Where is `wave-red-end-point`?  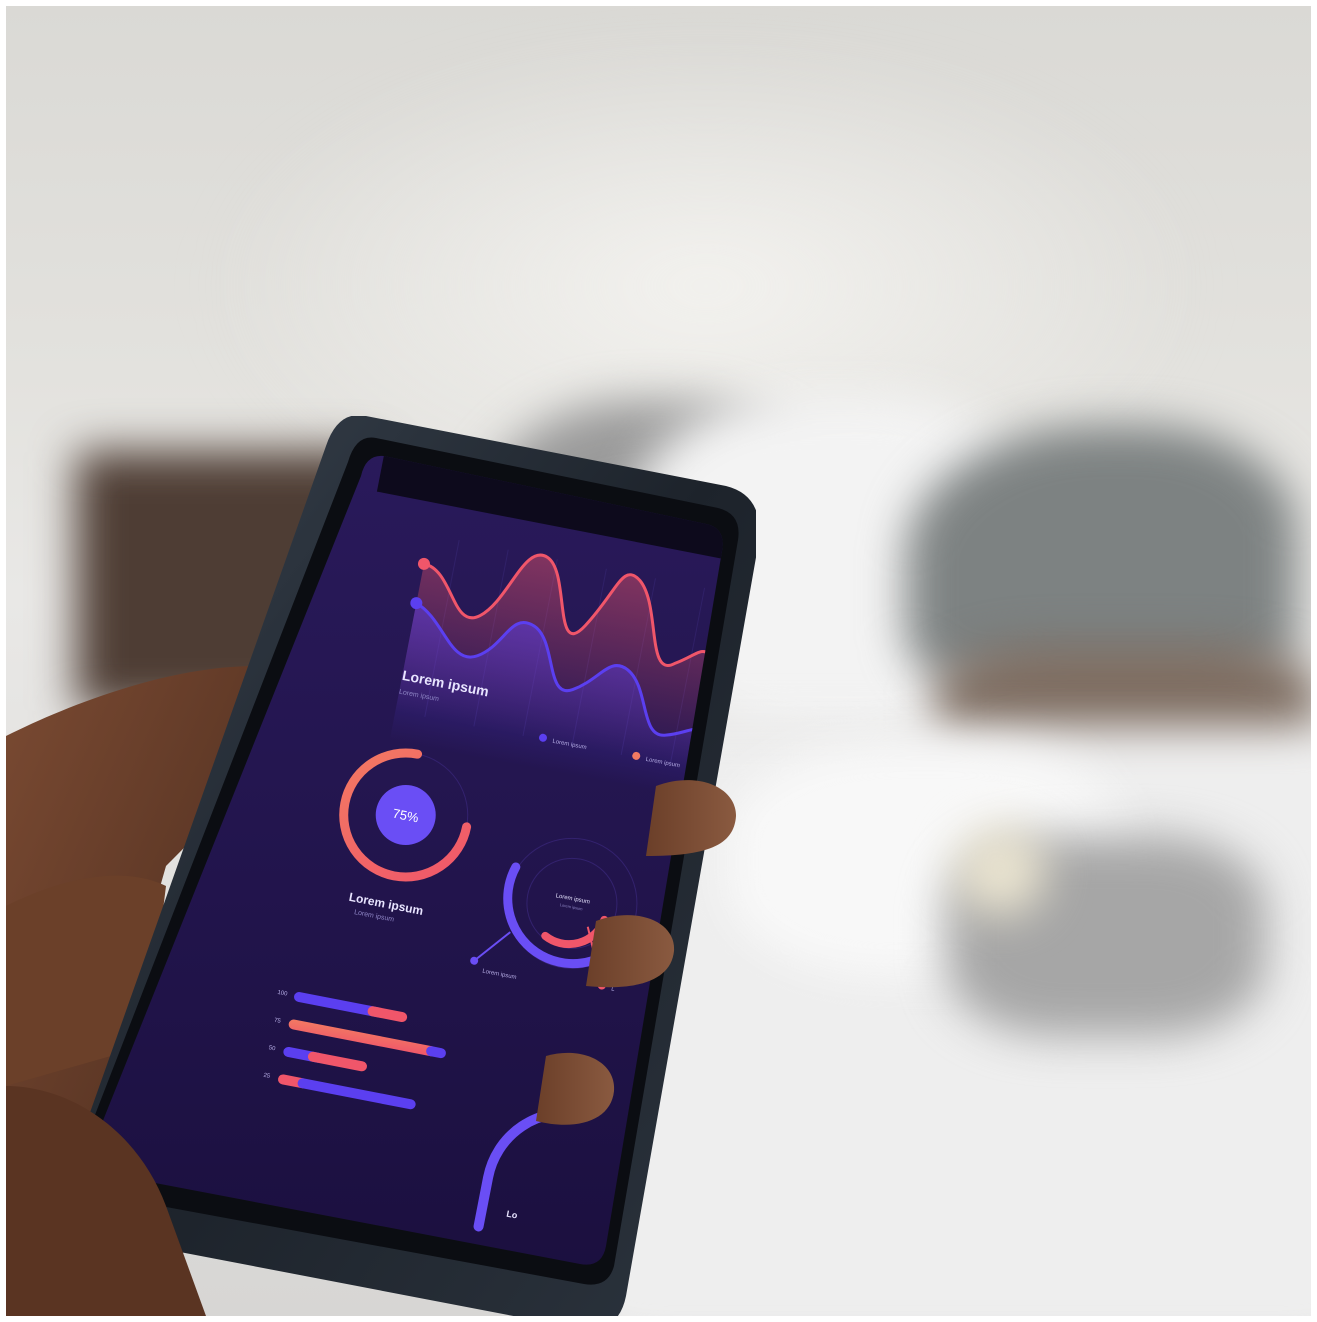 wave-red-end-point is located at coordinates (752, 690).